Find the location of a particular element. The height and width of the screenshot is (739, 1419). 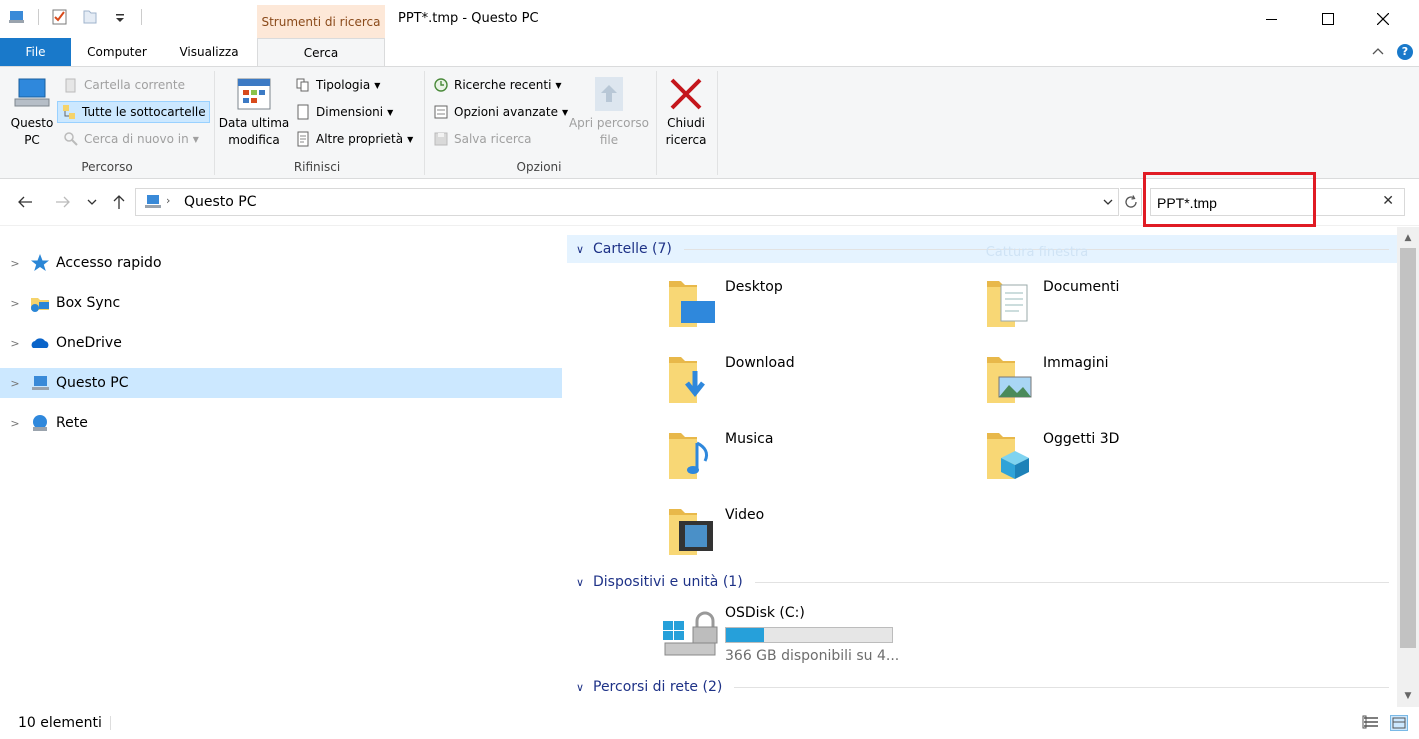

maximize-button is located at coordinates (1328, 19).